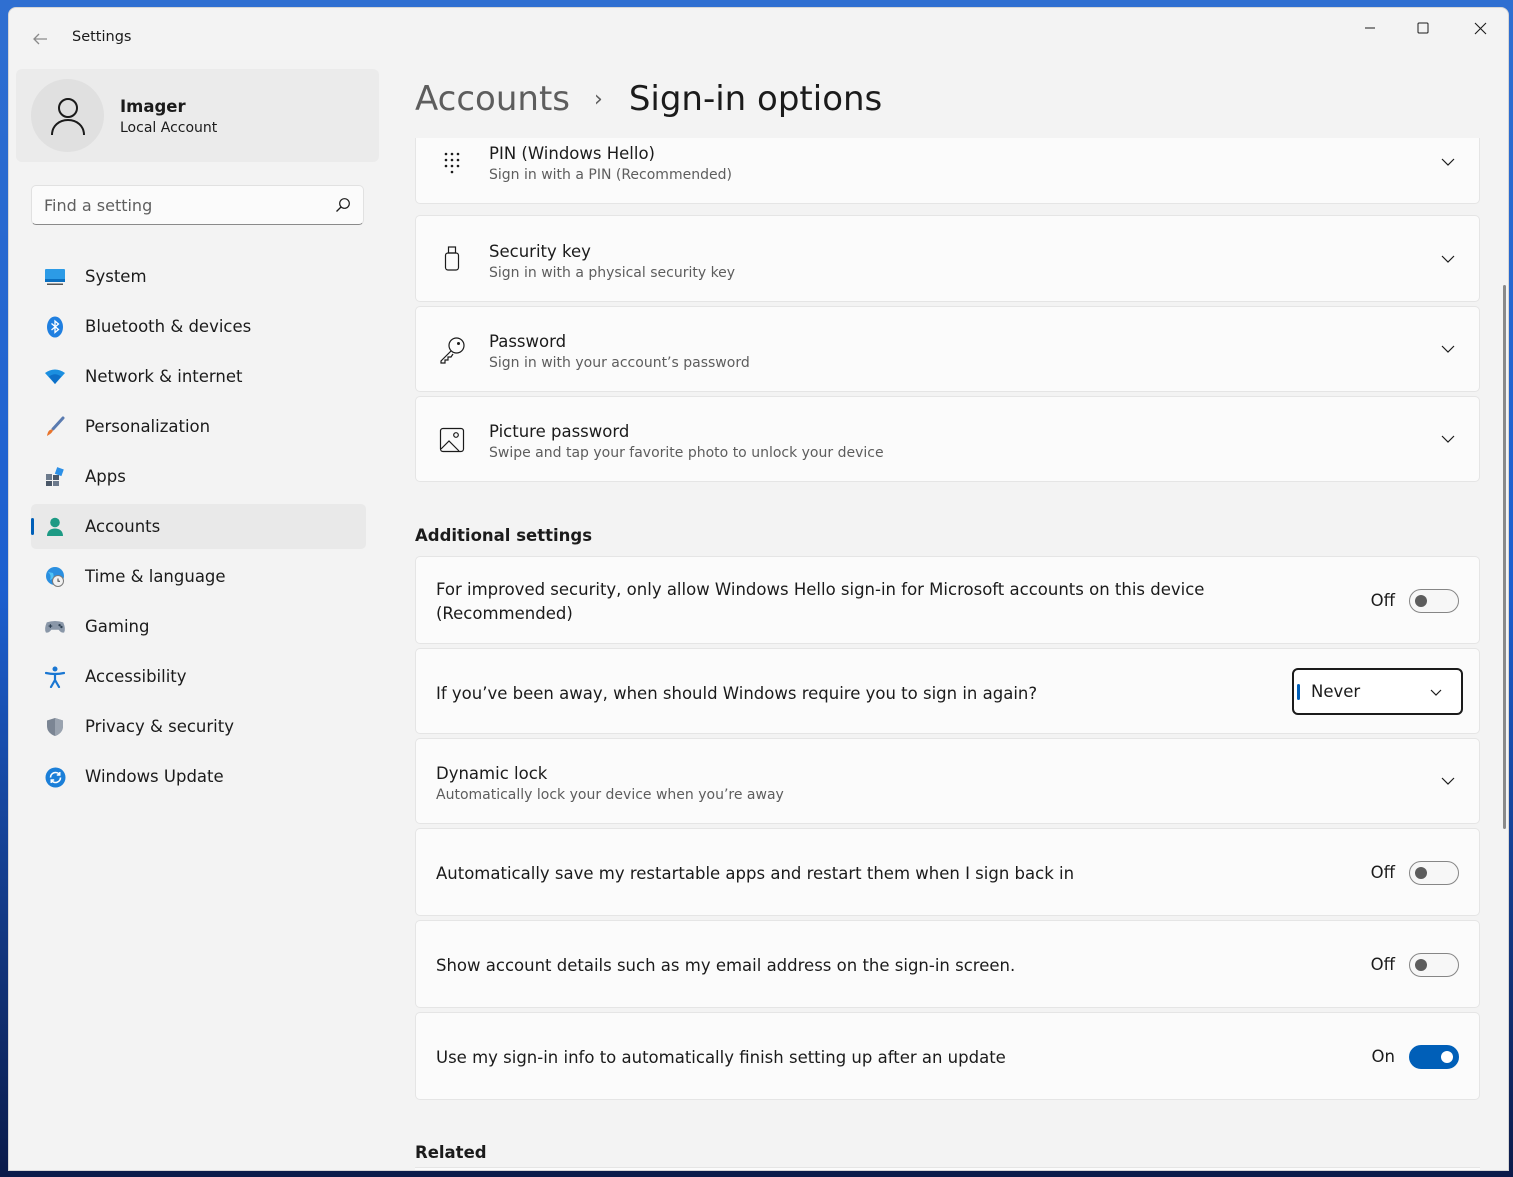 Image resolution: width=1513 pixels, height=1177 pixels. I want to click on hello-only-toggle, so click(1434, 601).